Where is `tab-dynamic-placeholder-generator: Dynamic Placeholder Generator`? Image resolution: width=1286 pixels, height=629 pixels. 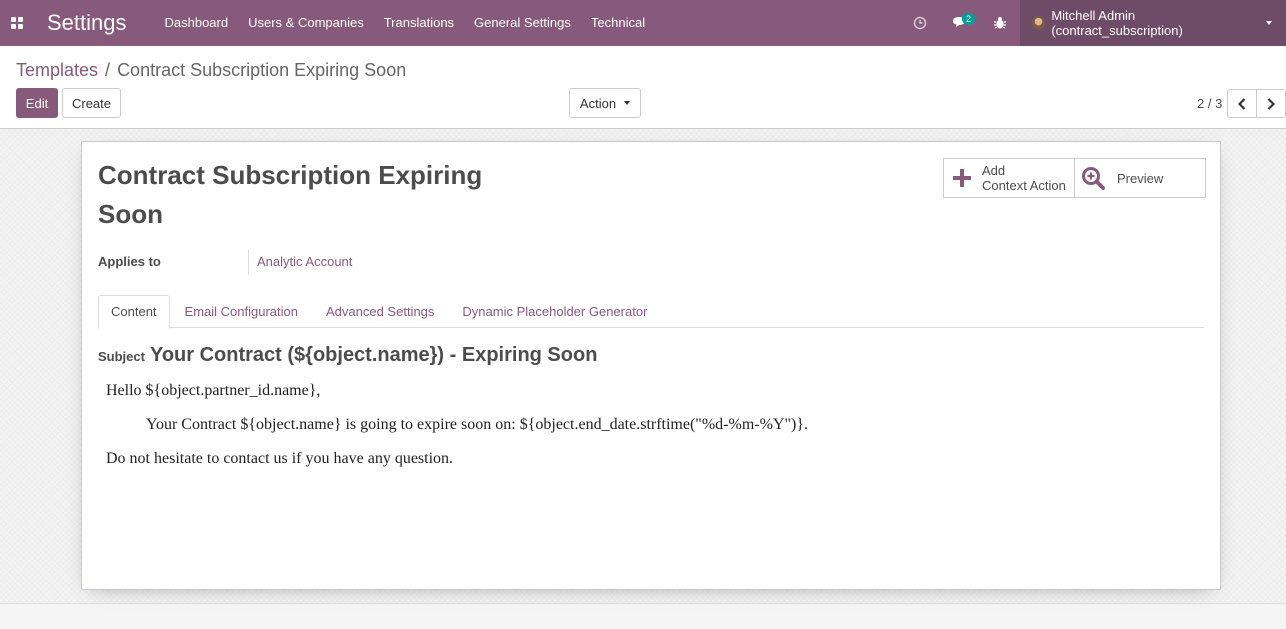 tab-dynamic-placeholder-generator: Dynamic Placeholder Generator is located at coordinates (554, 311).